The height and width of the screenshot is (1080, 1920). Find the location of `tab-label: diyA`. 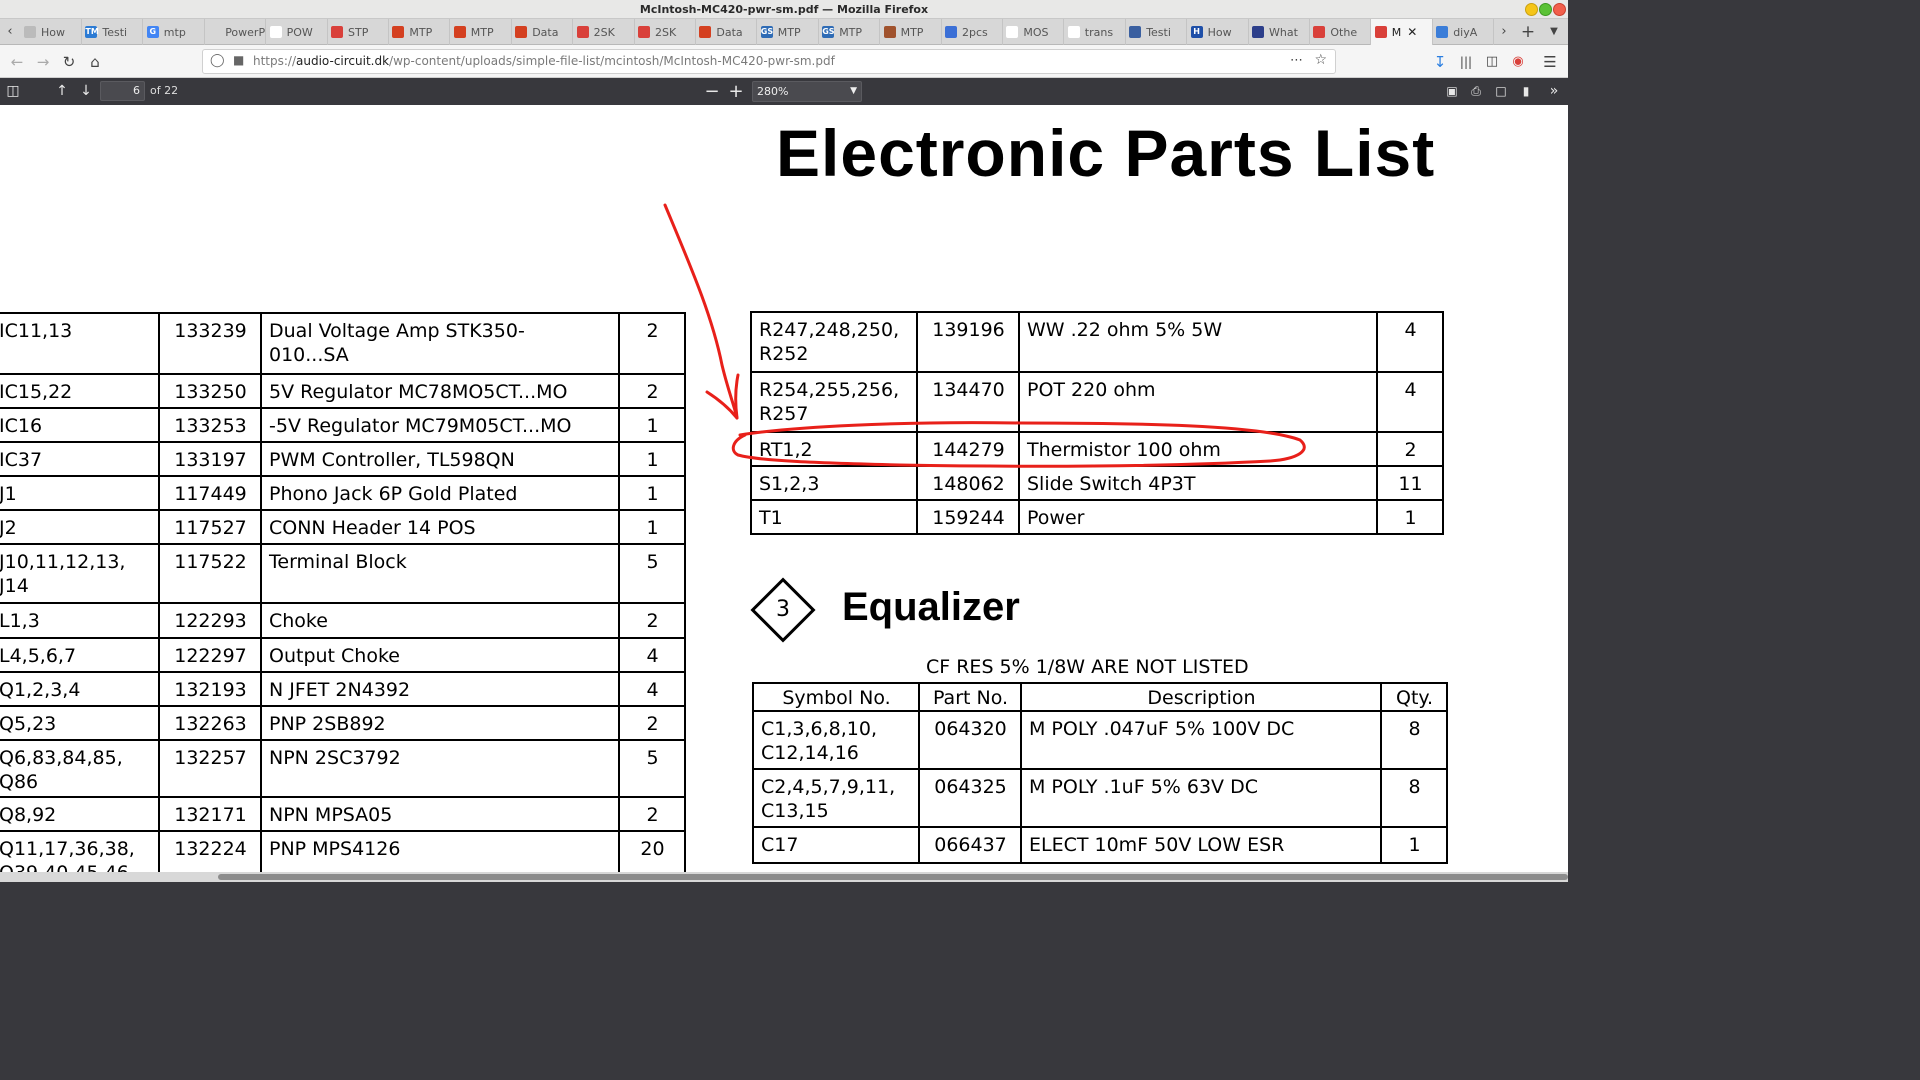

tab-label: diyA is located at coordinates (1465, 32).